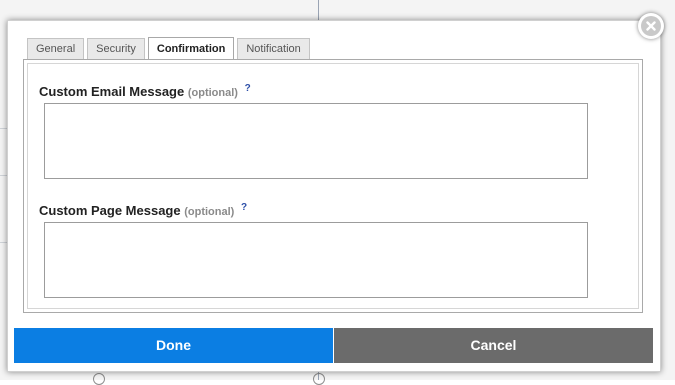  I want to click on close-button, so click(651, 26).